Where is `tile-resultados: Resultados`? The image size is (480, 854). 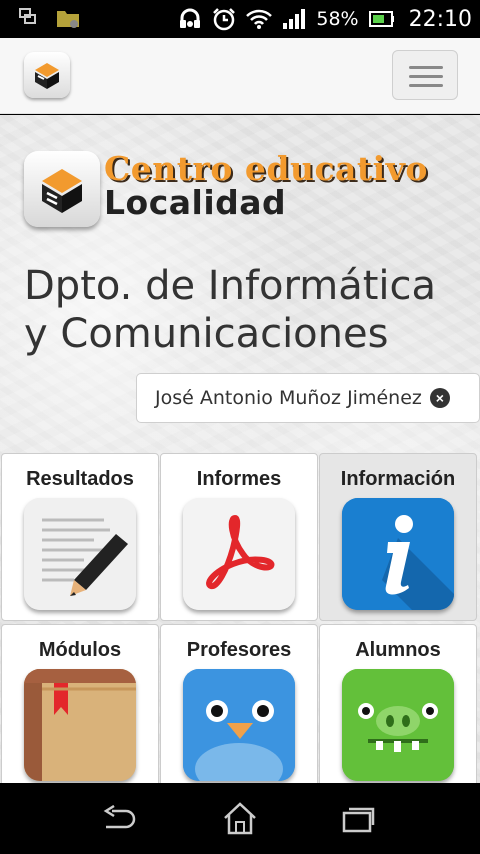
tile-resultados: Resultados is located at coordinates (80, 537).